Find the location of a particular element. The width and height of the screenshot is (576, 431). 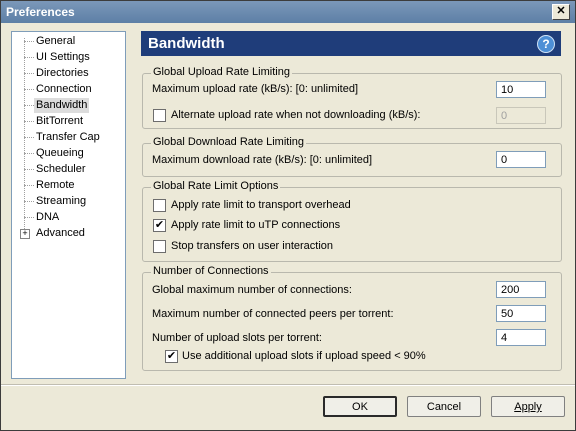

group-title: Global Rate Limit Options is located at coordinates (216, 186).